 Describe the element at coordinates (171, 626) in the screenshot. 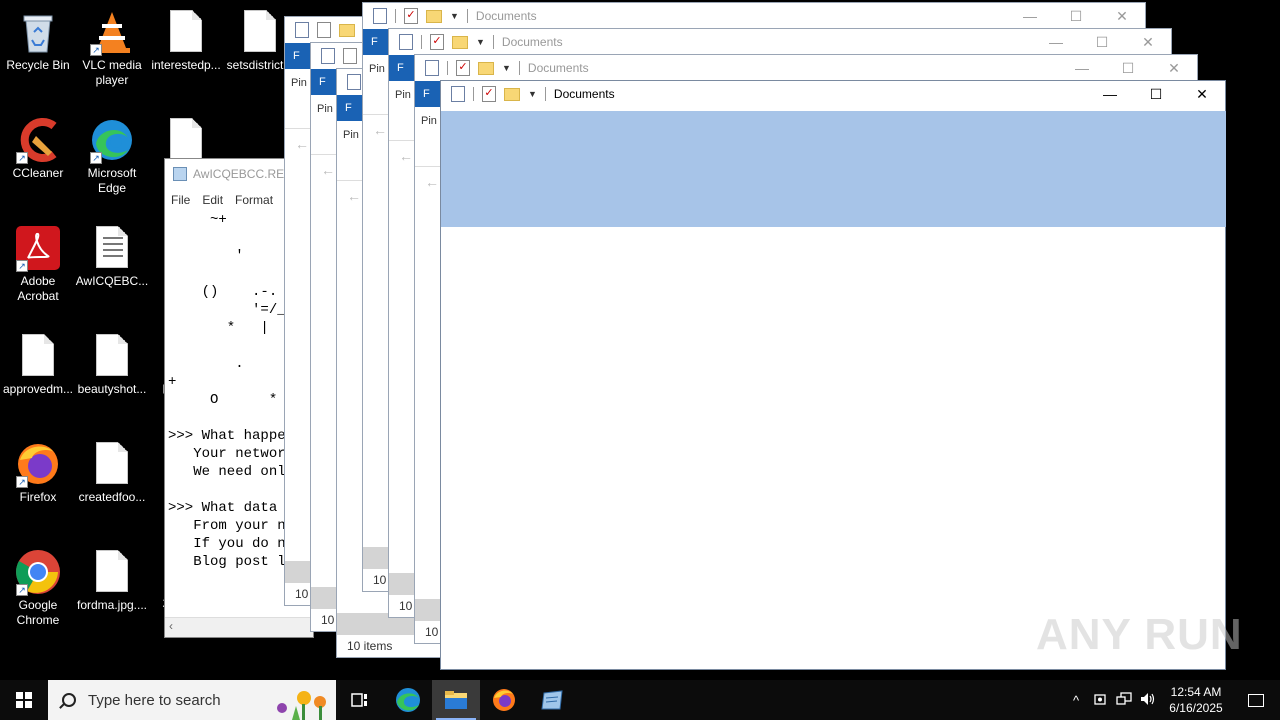

I see `scroll-left-icon: ‹` at that location.